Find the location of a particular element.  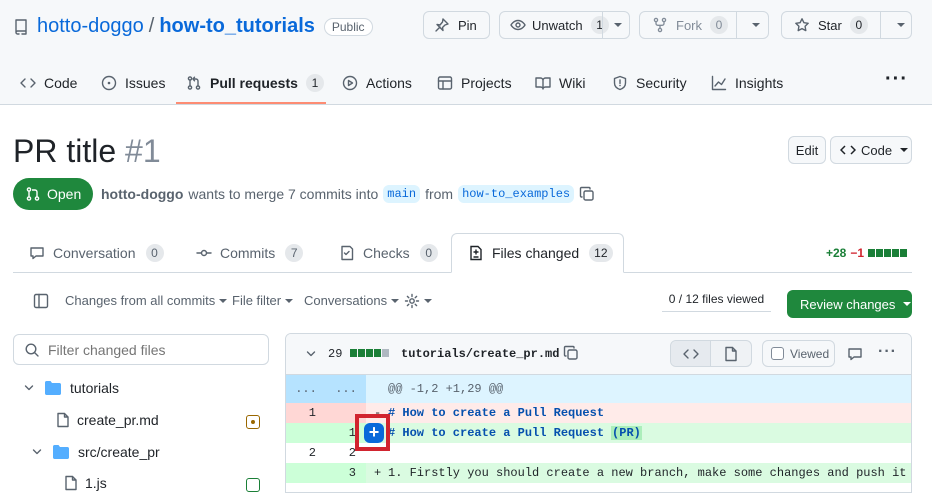

tab-label: Pull requests is located at coordinates (254, 83).